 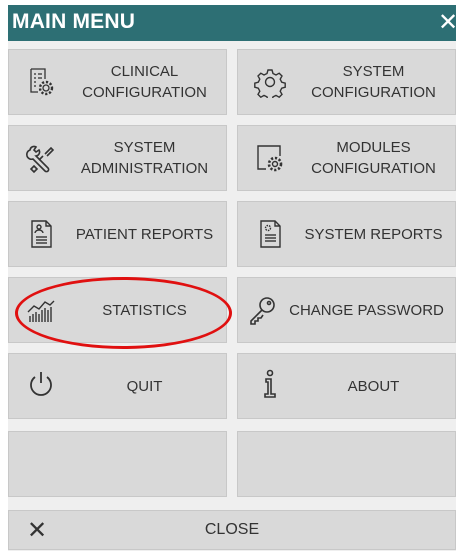 I want to click on quit-button: QUIT, so click(x=117, y=386).